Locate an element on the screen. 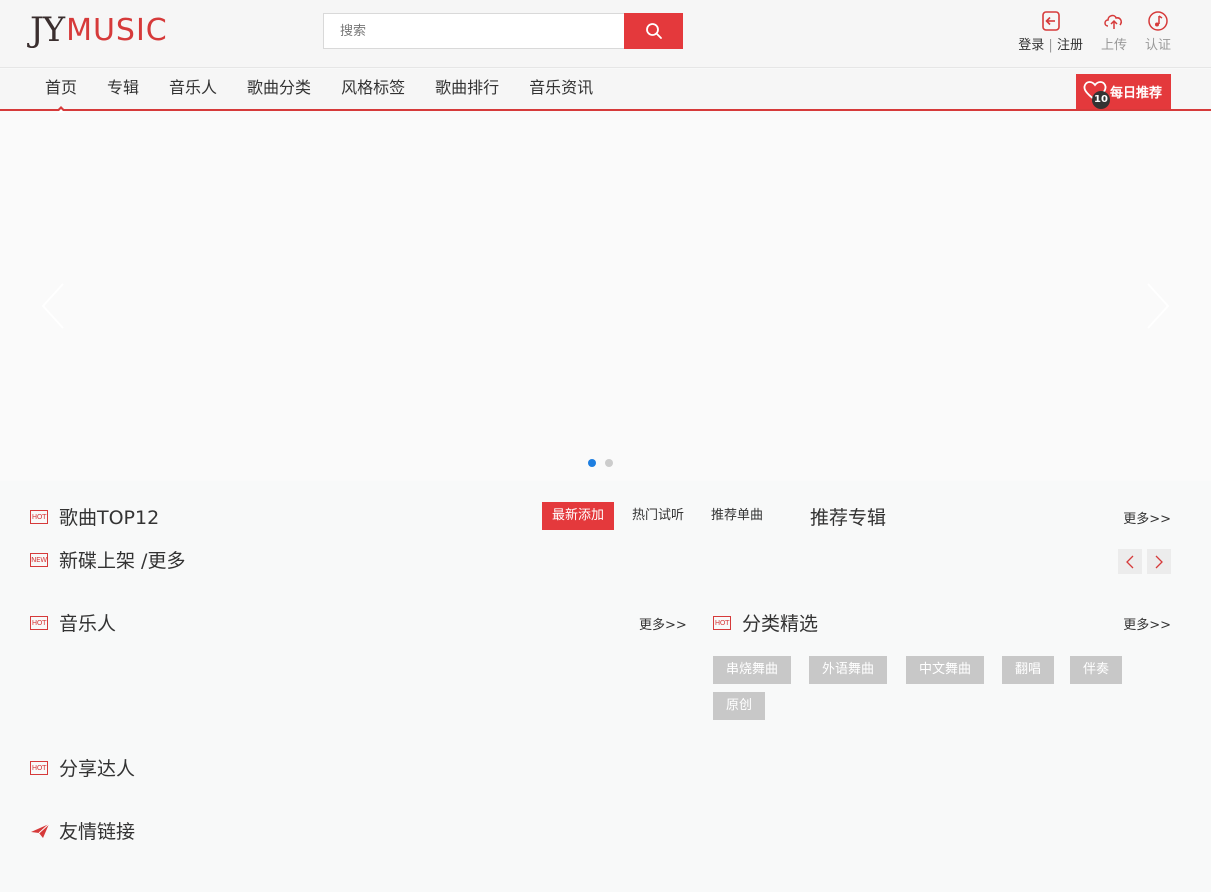  albums-next-button is located at coordinates (1159, 561).